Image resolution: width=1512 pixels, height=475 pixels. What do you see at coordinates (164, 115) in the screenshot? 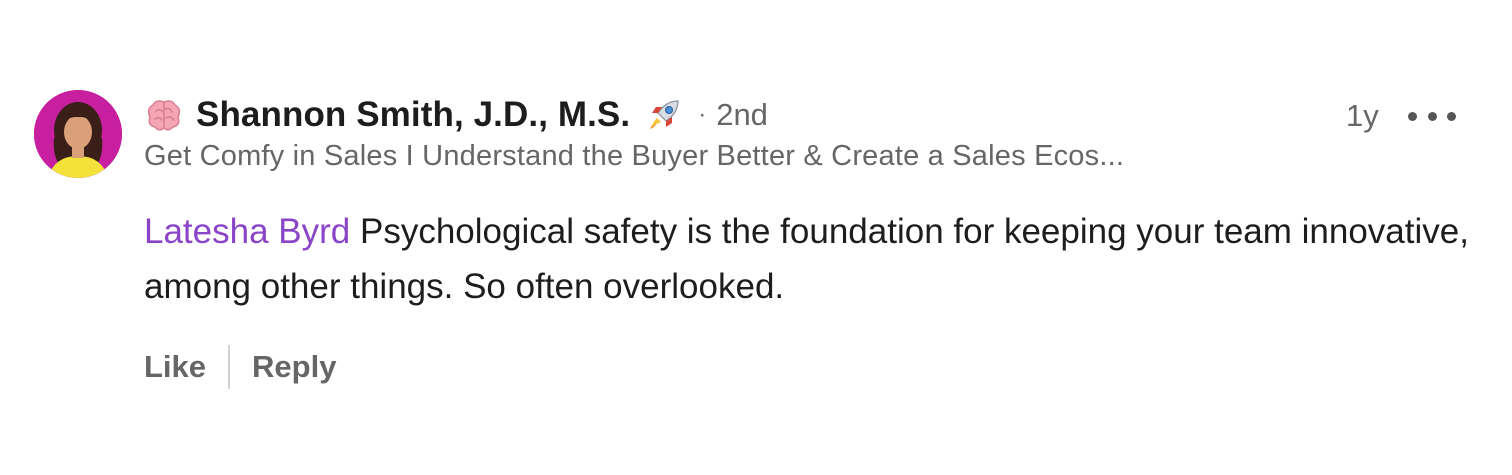
I see `brain-icon` at bounding box center [164, 115].